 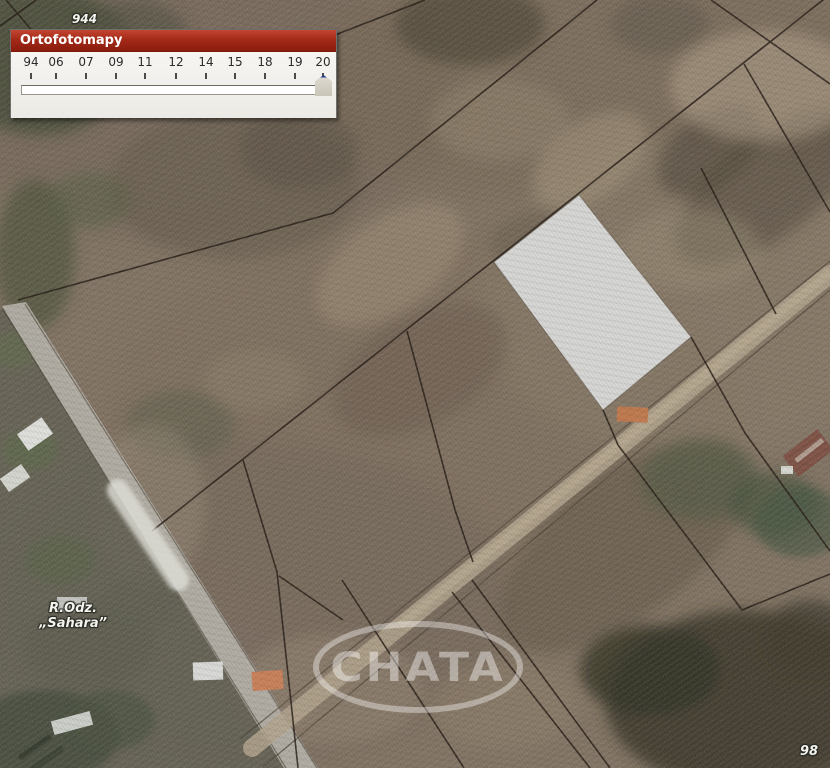 What do you see at coordinates (176, 90) in the screenshot?
I see `slider-track` at bounding box center [176, 90].